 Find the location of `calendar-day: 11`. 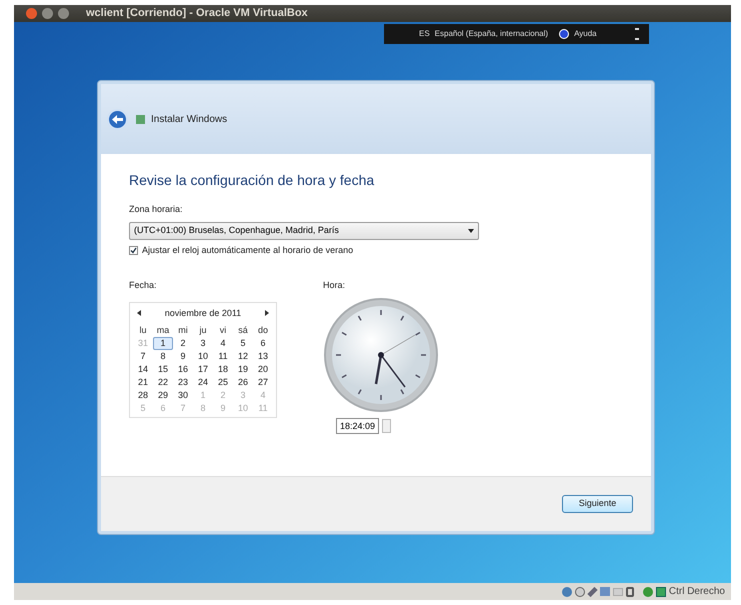

calendar-day: 11 is located at coordinates (223, 356).